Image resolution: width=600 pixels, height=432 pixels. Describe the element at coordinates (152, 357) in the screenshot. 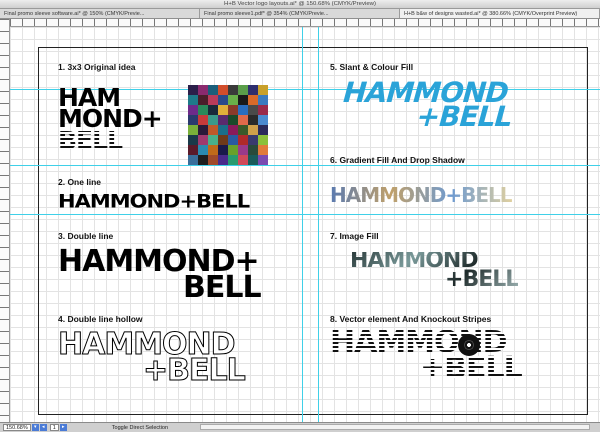

I see `logo-double-line-hollow: HAMMOND +BELL` at that location.